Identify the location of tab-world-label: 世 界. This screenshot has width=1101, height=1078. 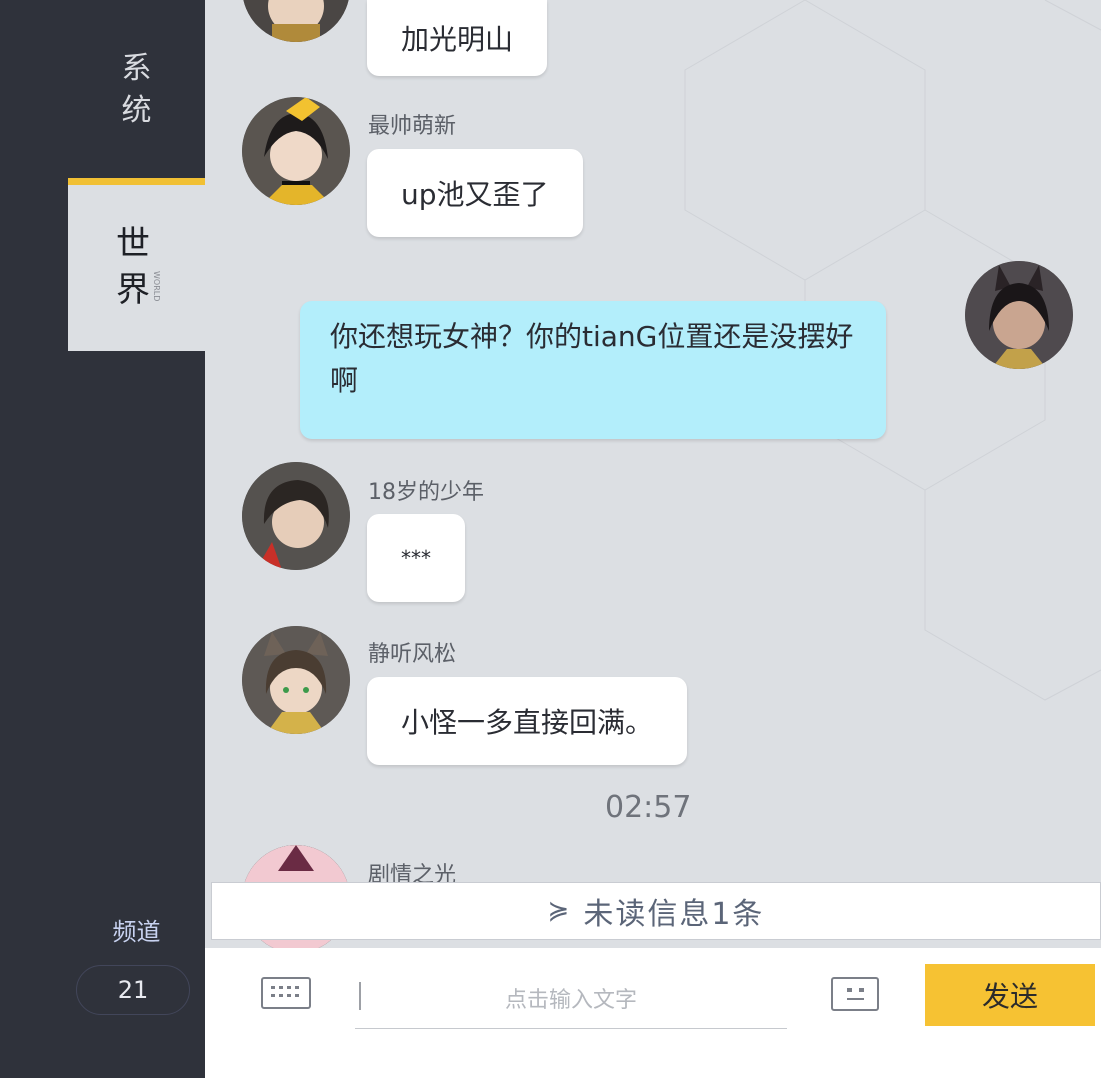
(133, 267).